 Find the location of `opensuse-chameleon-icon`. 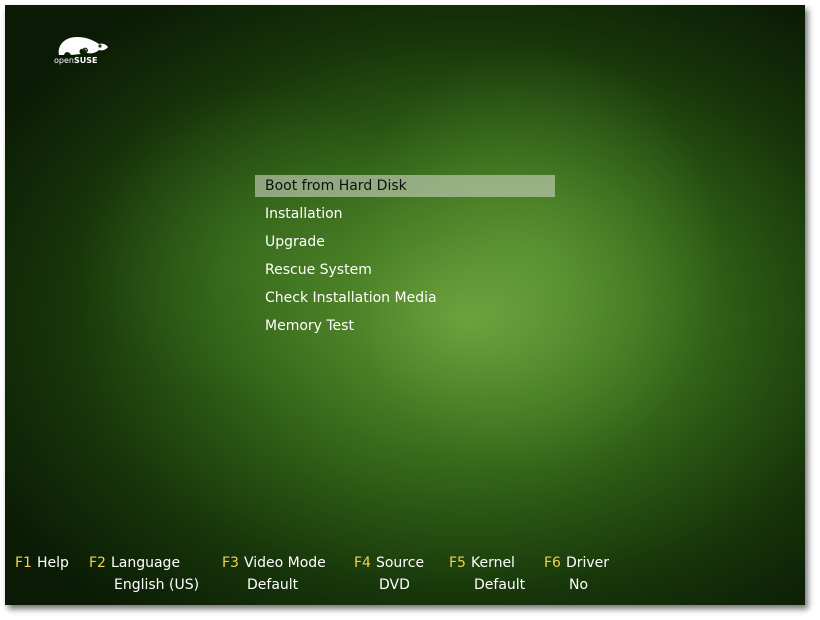

opensuse-chameleon-icon is located at coordinates (83, 46).